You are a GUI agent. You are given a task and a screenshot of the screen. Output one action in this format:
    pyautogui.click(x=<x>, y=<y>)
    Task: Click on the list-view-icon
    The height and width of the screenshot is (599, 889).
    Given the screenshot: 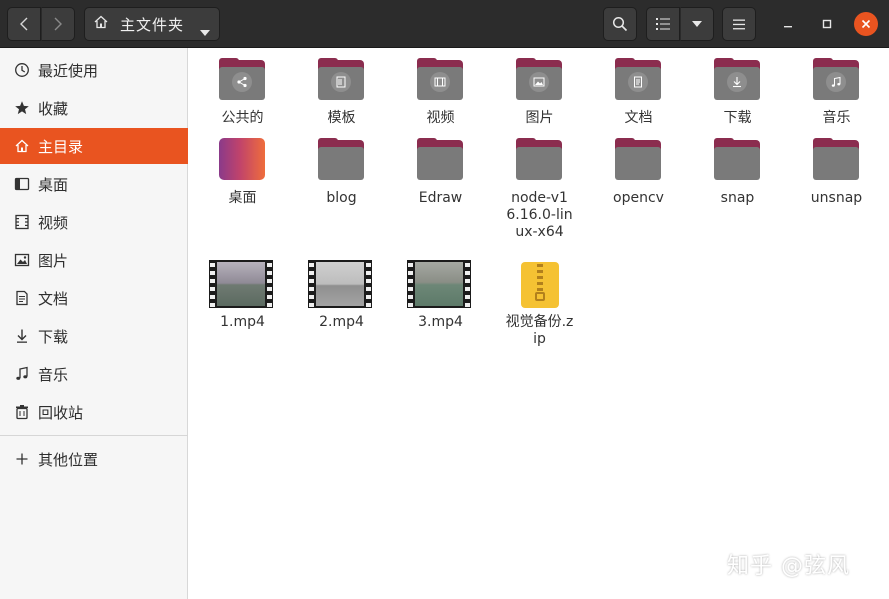 What is the action you would take?
    pyautogui.click(x=663, y=24)
    